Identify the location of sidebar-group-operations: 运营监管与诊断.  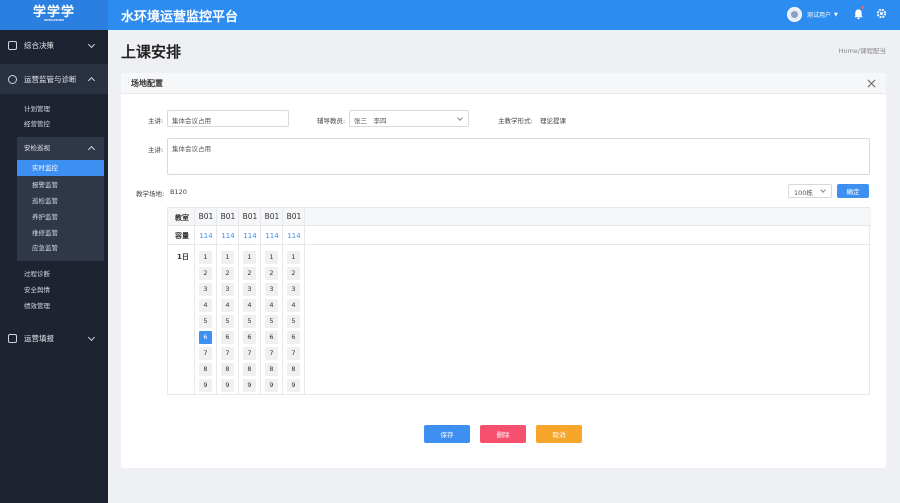
(54, 79).